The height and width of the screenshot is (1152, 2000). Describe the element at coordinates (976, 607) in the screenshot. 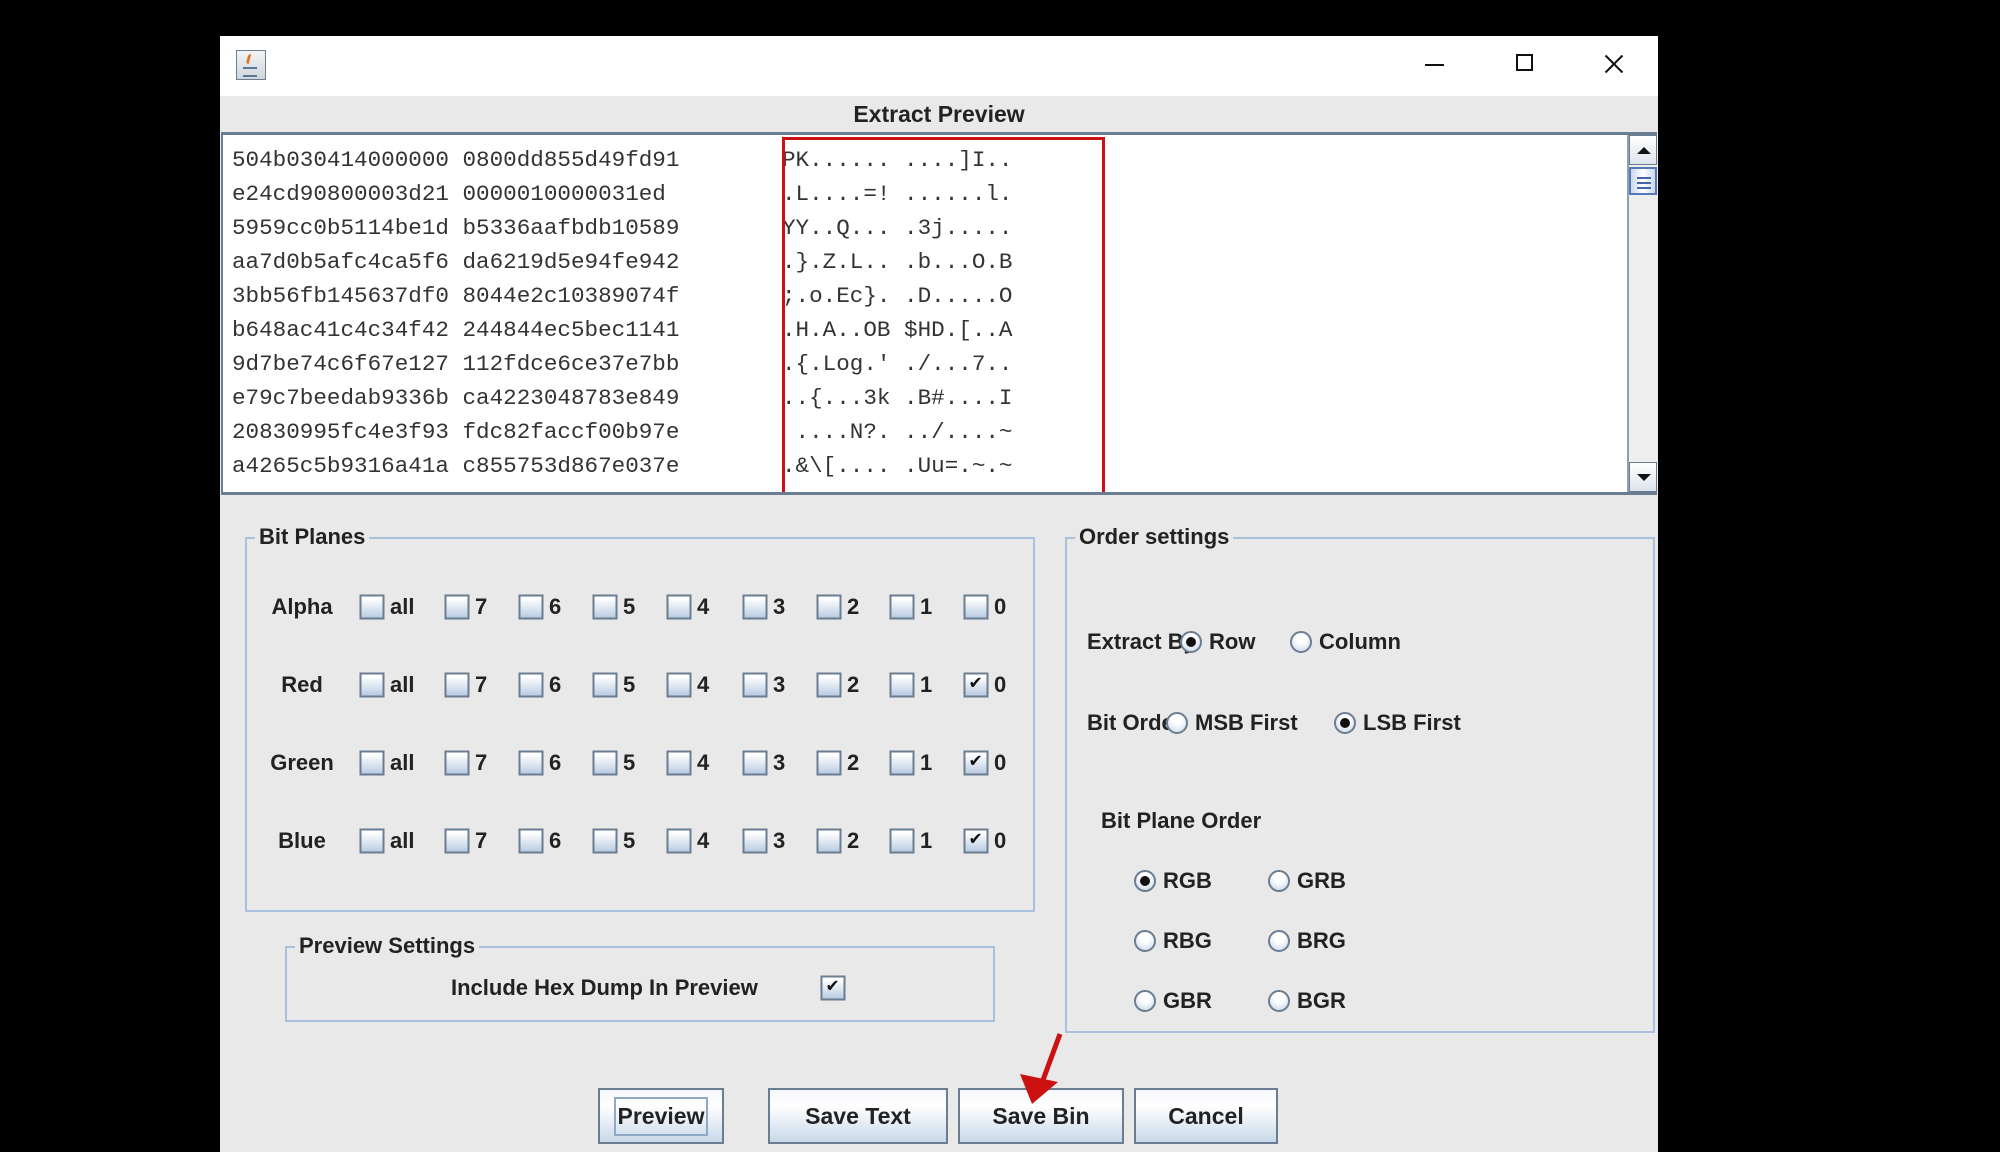

I see `alpha-bit-0-checkbox` at that location.